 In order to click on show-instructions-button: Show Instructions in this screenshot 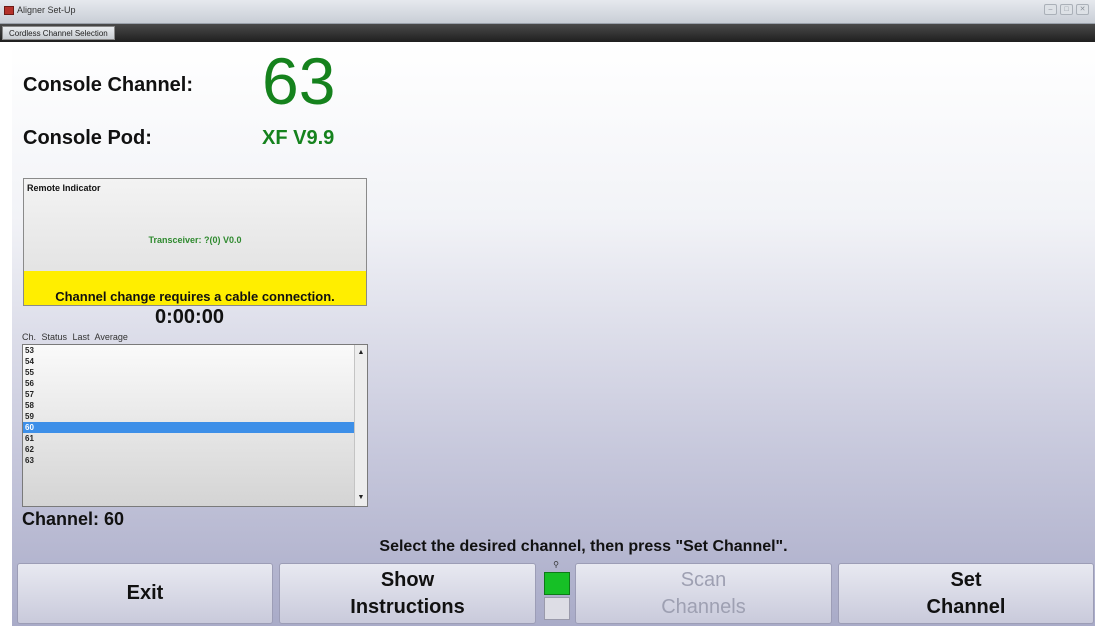, I will do `click(407, 593)`.